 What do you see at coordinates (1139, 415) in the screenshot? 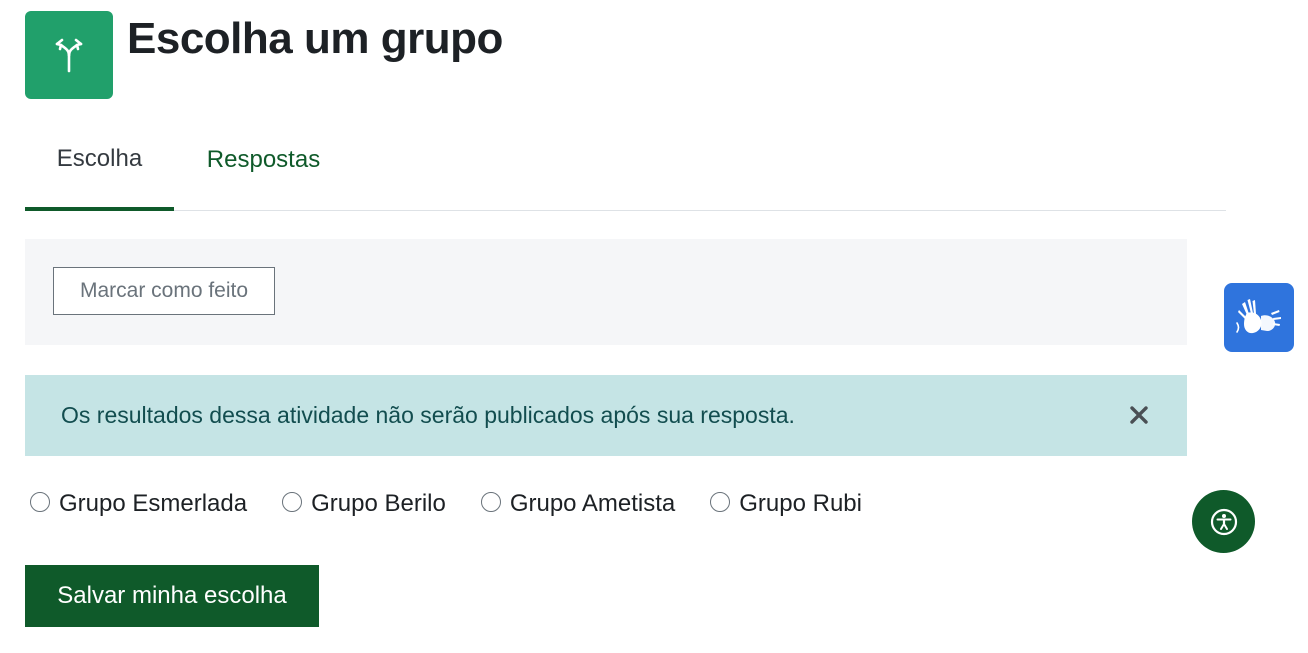
I see `close-icon` at bounding box center [1139, 415].